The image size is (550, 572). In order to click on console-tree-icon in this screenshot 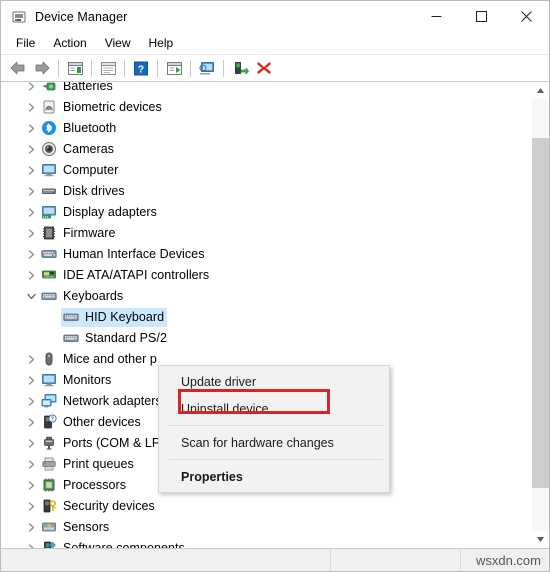, I will do `click(75, 68)`.